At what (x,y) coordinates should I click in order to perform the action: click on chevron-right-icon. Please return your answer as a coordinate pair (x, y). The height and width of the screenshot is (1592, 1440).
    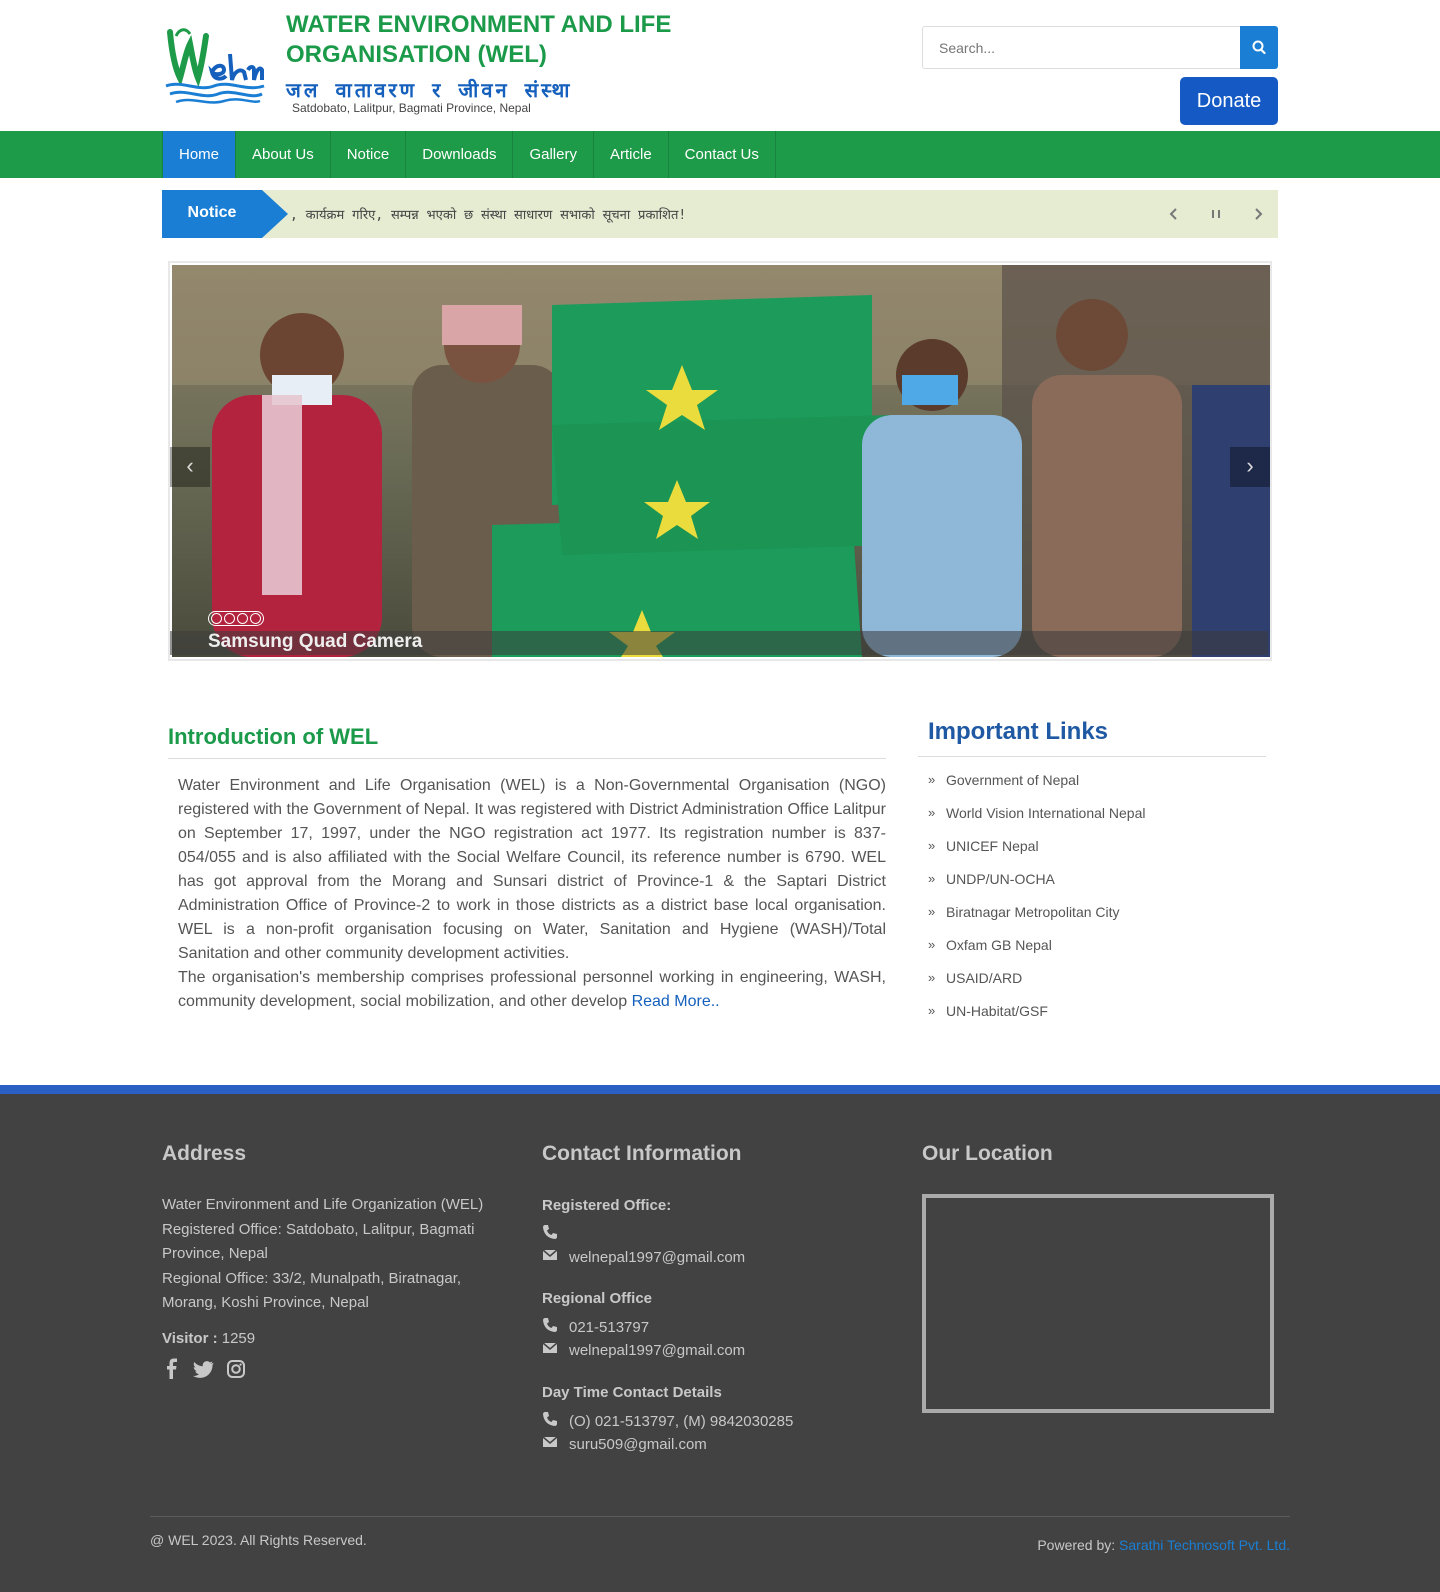
    Looking at the image, I should click on (1259, 214).